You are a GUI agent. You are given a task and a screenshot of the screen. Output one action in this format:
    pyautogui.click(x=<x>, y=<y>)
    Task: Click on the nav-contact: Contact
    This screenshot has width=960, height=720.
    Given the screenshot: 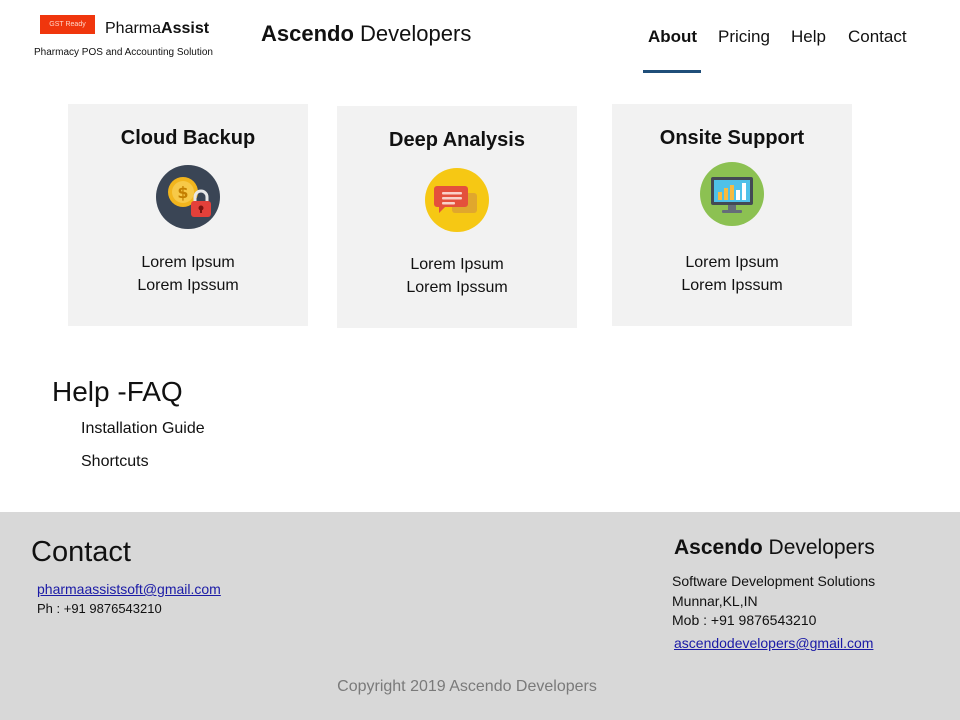 What is the action you would take?
    pyautogui.click(x=877, y=37)
    